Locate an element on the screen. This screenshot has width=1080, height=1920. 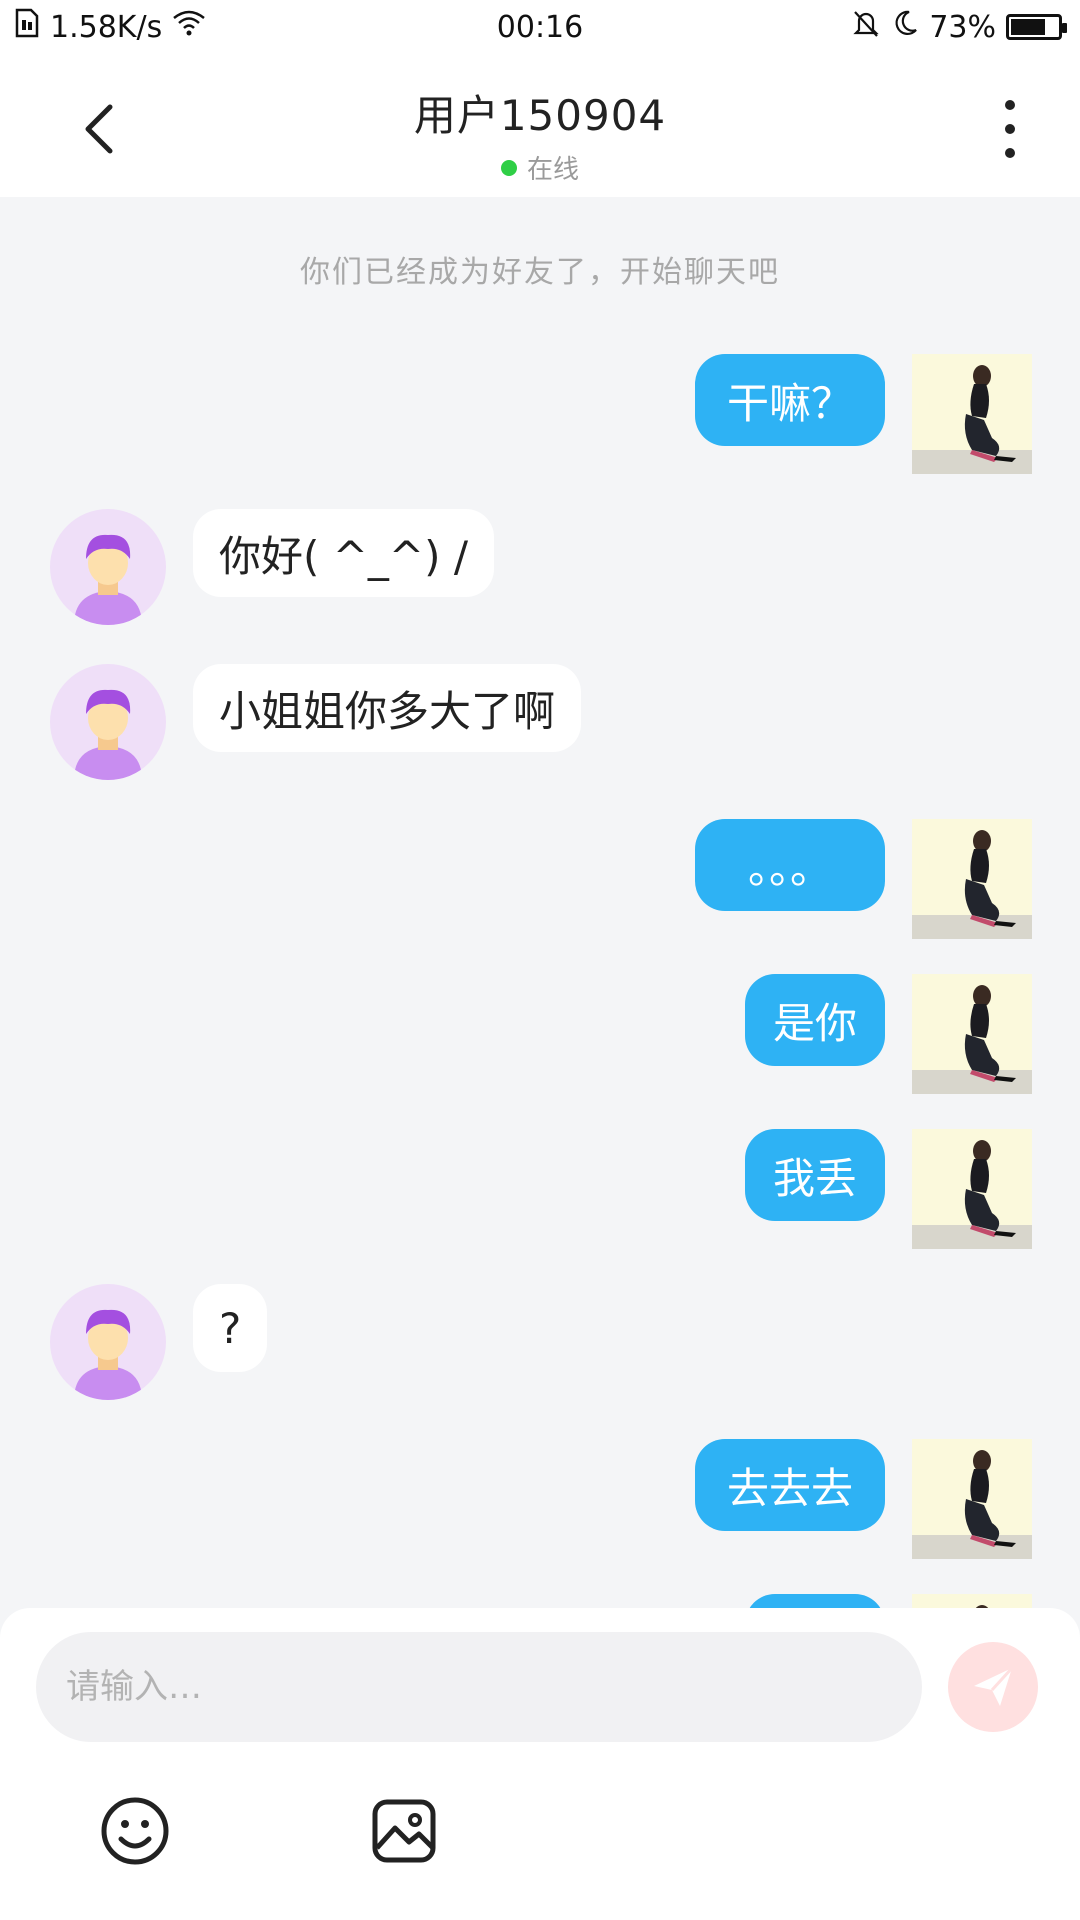
more-button is located at coordinates (1010, 129).